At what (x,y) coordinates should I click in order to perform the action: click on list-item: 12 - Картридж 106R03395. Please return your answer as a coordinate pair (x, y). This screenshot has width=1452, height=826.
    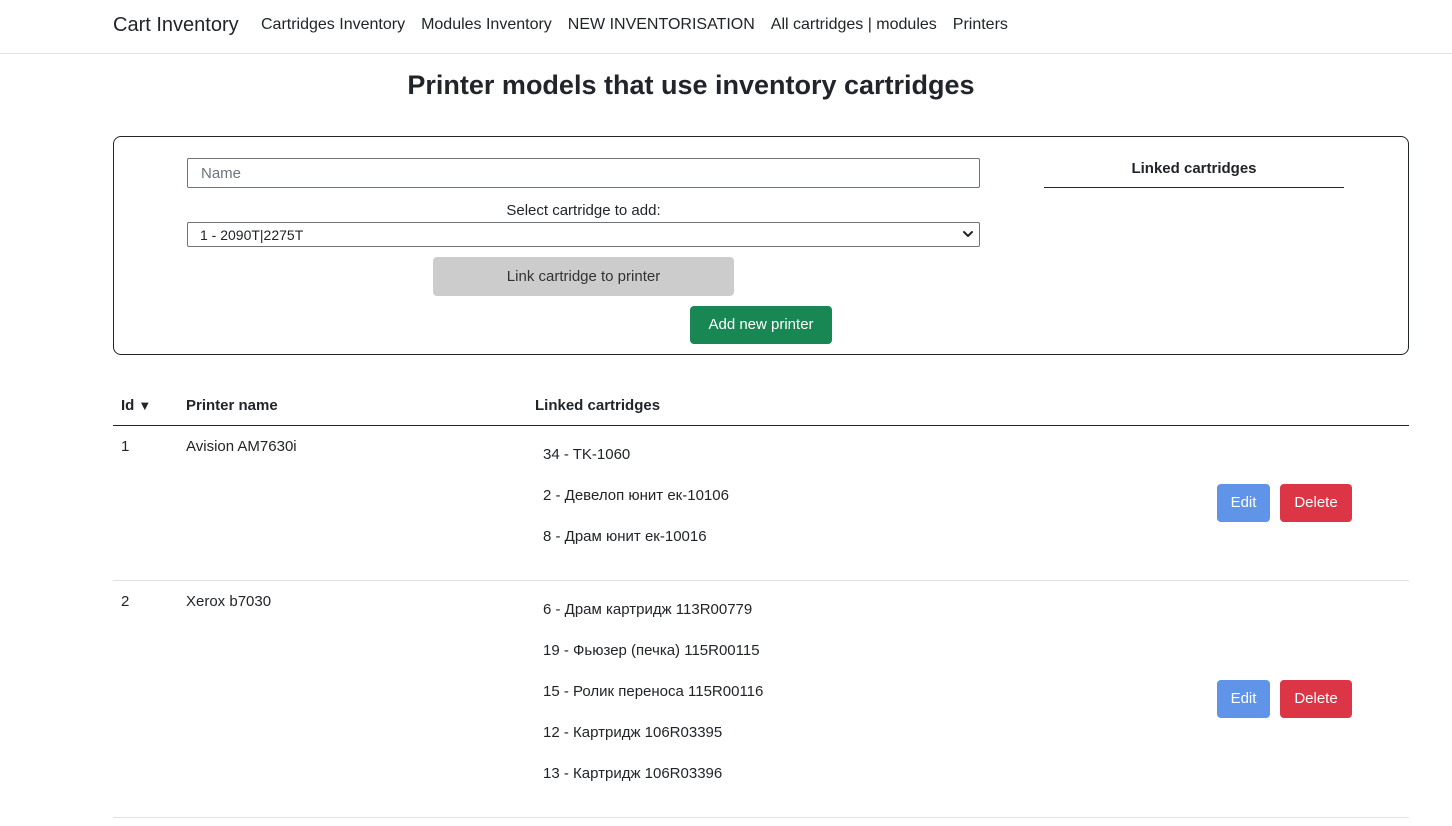
    Looking at the image, I should click on (633, 732).